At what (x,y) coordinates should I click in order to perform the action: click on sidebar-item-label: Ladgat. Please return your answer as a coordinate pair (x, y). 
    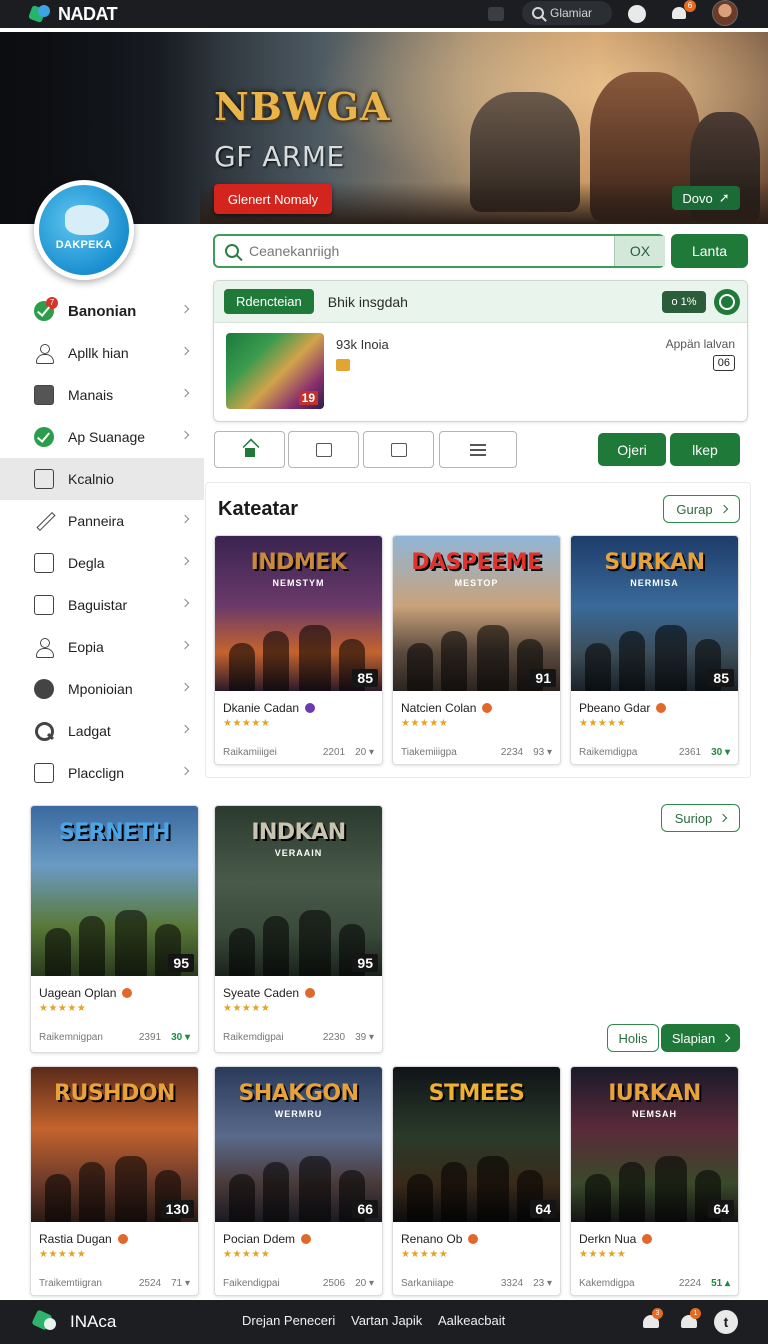
    Looking at the image, I should click on (89, 731).